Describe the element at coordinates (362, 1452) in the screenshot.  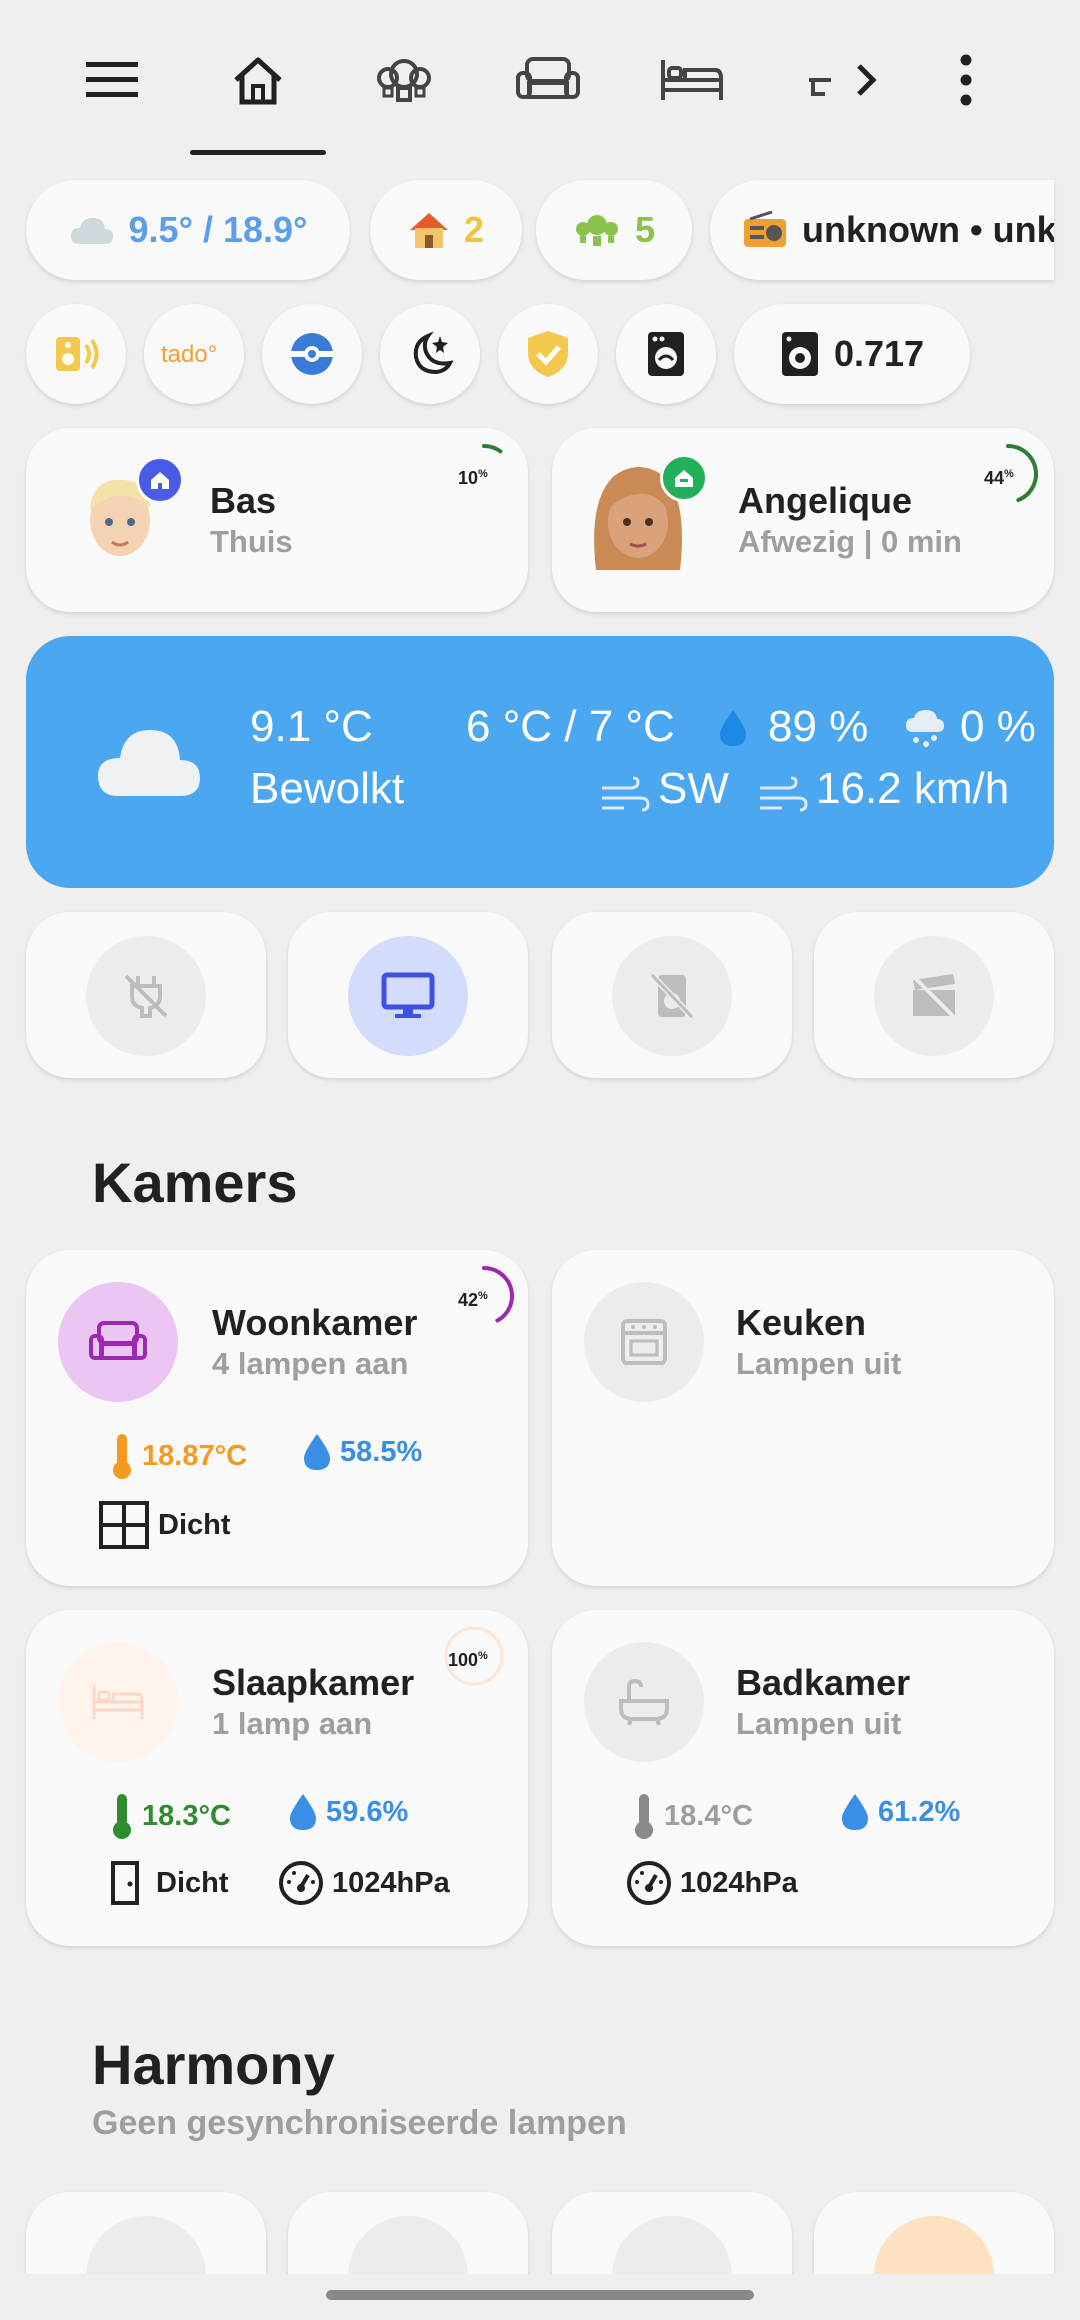
I see `room-humidity: 58.5%` at that location.